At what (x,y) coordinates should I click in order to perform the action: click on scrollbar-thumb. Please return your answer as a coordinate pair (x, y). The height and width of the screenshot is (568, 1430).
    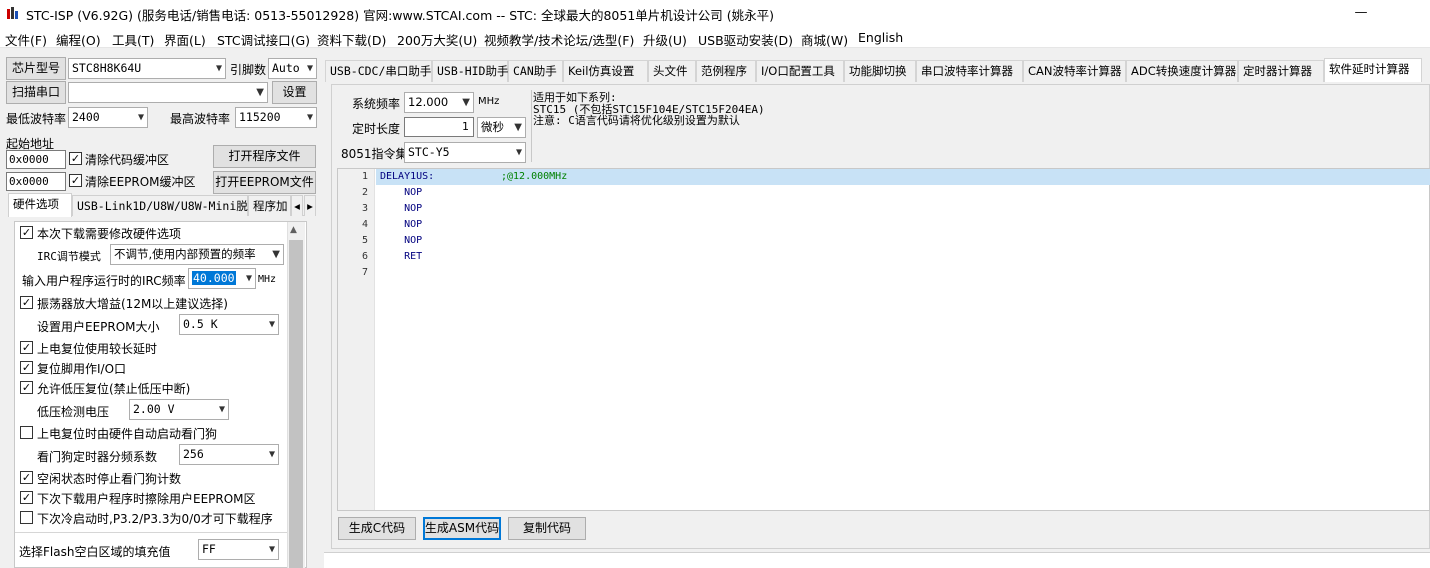
    Looking at the image, I should click on (296, 404).